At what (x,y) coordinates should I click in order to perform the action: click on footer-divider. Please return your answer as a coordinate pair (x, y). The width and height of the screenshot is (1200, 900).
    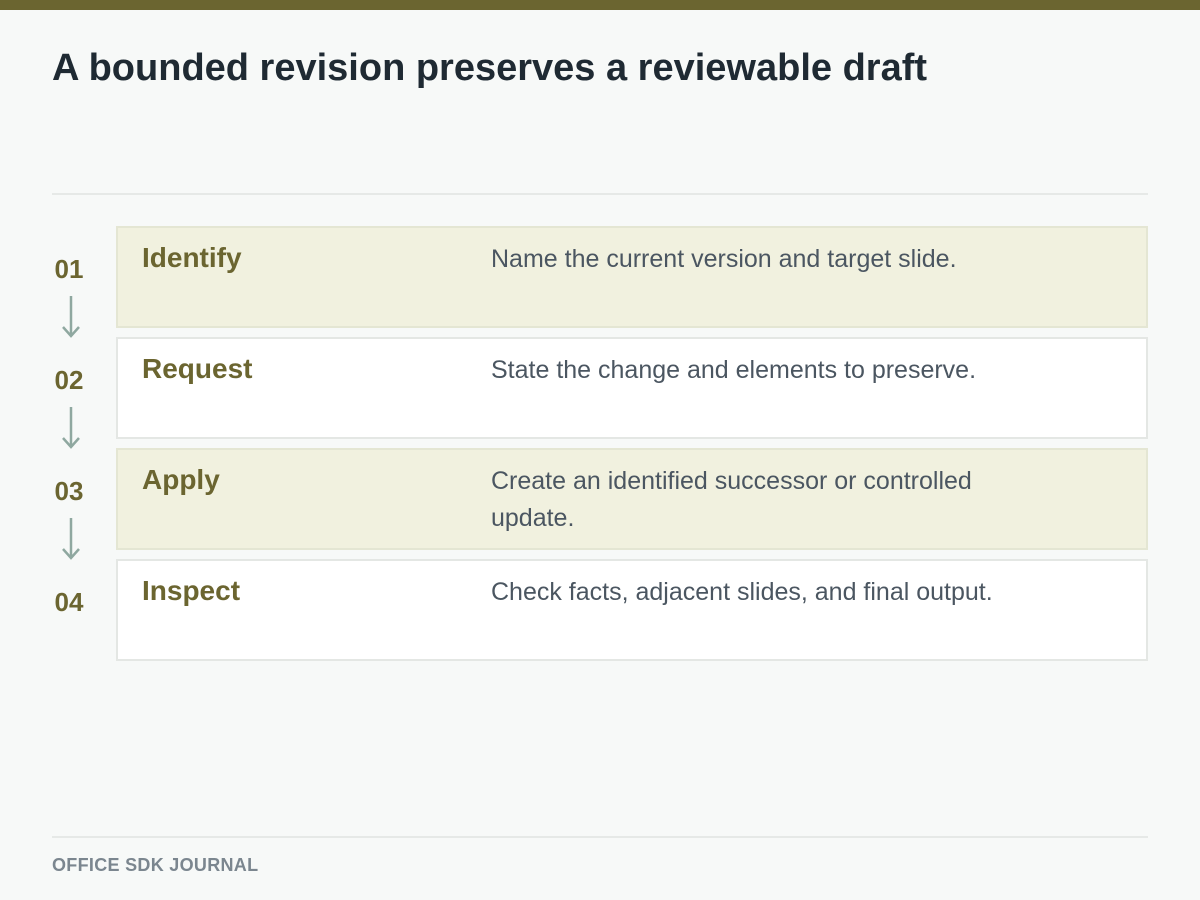
    Looking at the image, I should click on (600, 837).